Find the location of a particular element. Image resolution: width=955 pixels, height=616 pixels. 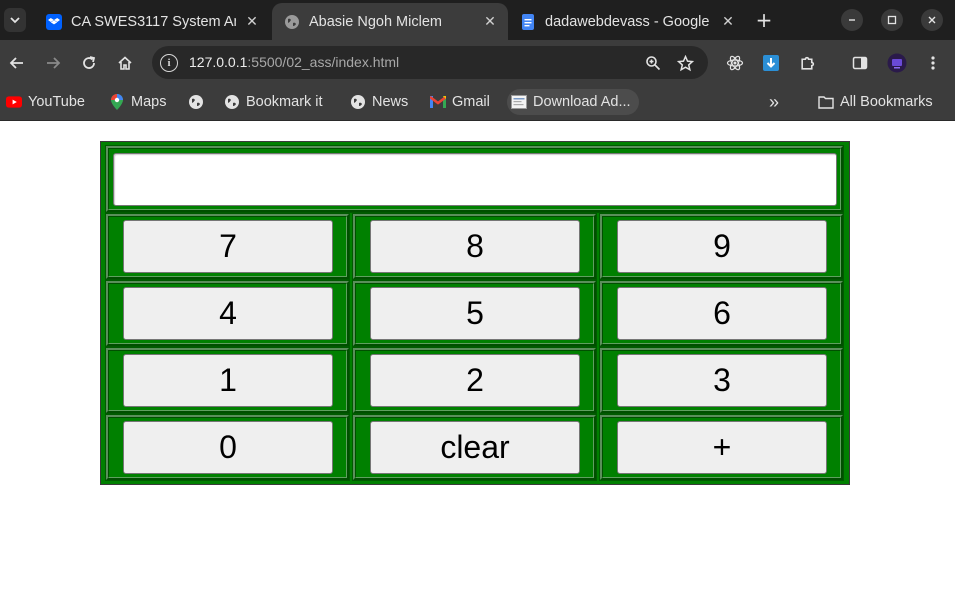

download-extension is located at coordinates (771, 63).